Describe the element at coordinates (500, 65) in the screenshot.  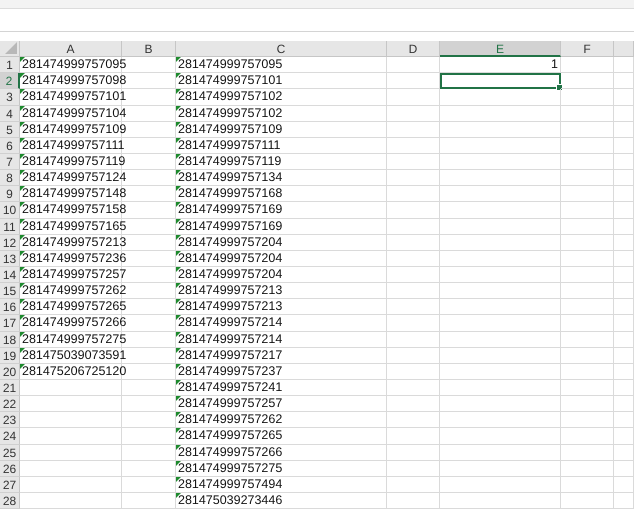
I see `table-cell: 1` at that location.